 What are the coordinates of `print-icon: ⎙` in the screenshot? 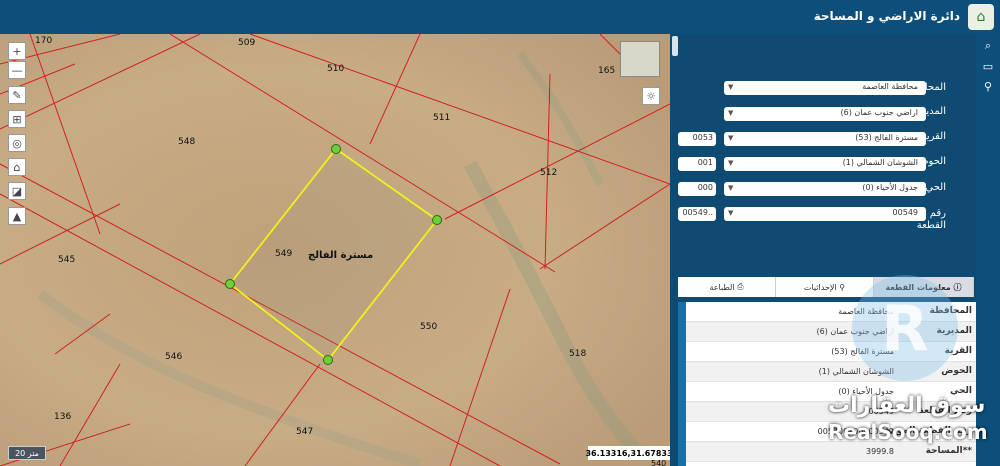 It's located at (739, 286).